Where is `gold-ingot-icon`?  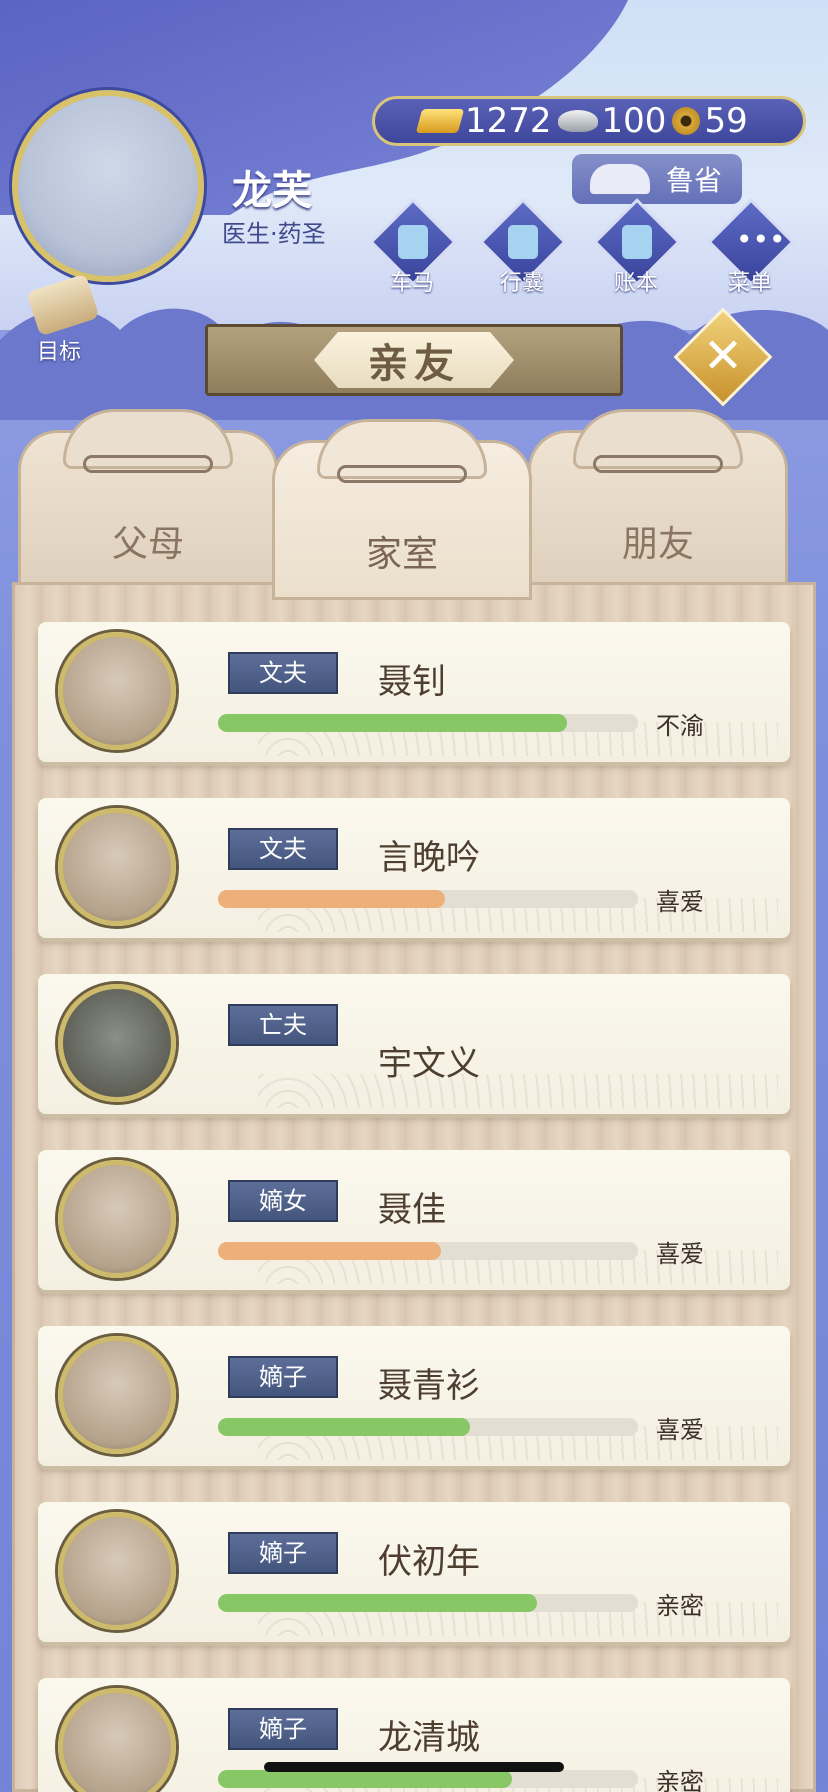 gold-ingot-icon is located at coordinates (440, 121).